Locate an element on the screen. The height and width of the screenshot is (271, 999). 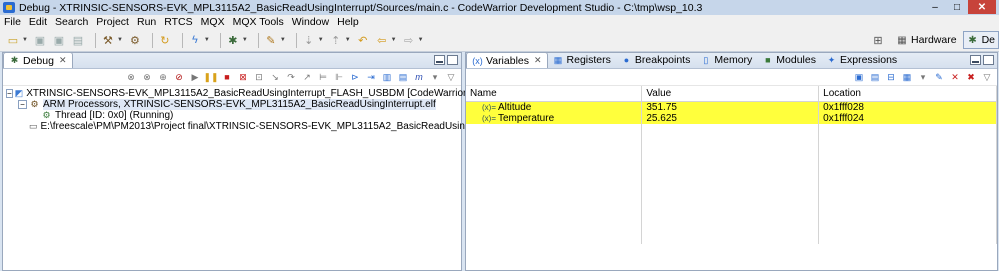
suspend-icon: ❚❚ is located at coordinates (210, 77).